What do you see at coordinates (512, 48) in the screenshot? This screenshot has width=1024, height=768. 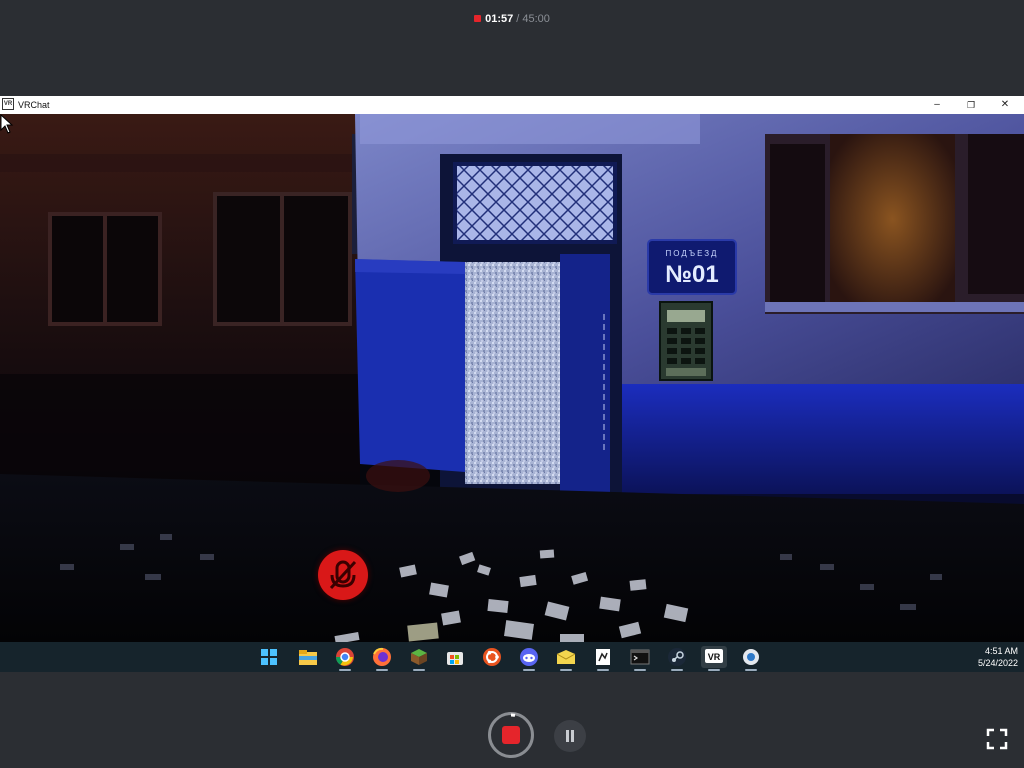 I see `recorder-top-bar: 01:57 / 45:00` at bounding box center [512, 48].